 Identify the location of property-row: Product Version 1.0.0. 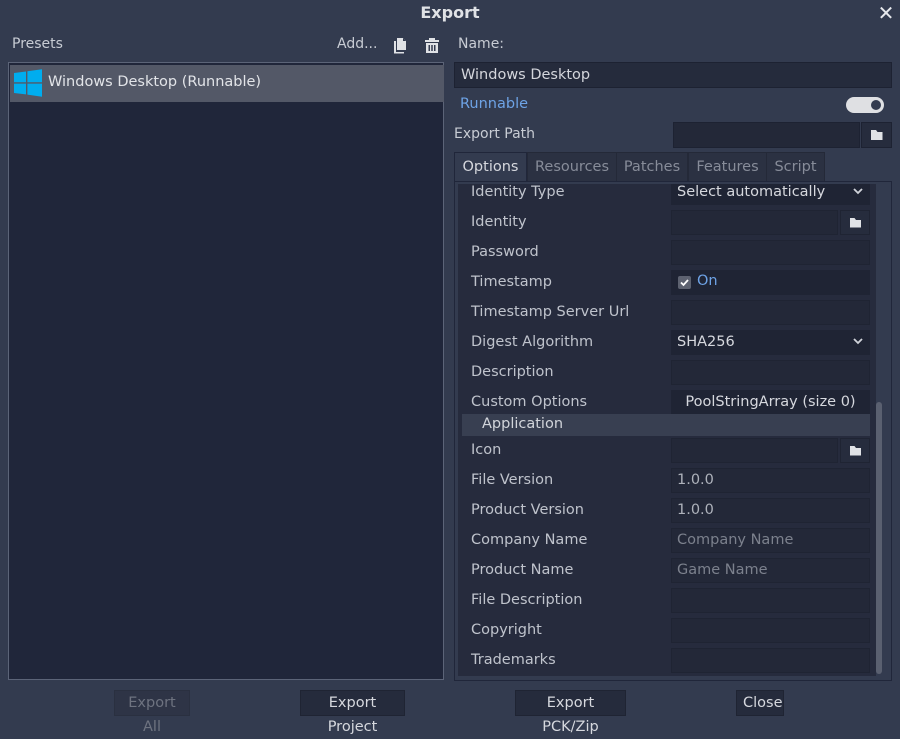
(667, 511).